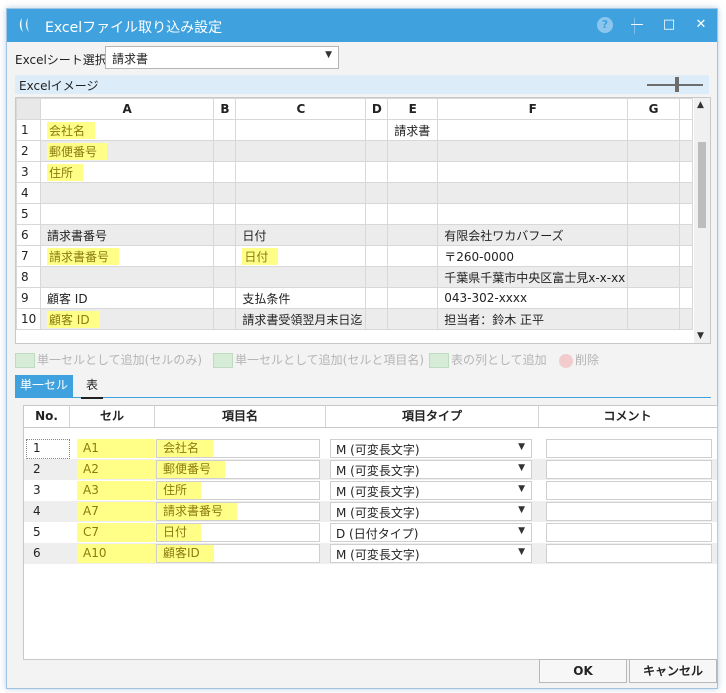 The image size is (726, 693). I want to click on sheet-select-dropdown: 請求書 ▼, so click(222, 57).